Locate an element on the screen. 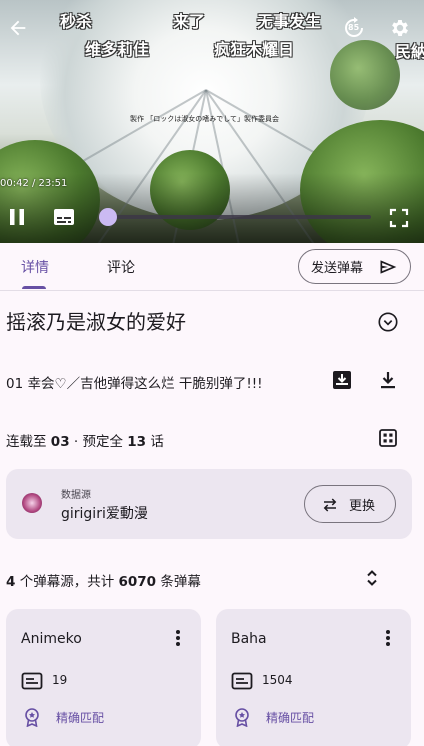  change-source-button: 更换 is located at coordinates (350, 504).